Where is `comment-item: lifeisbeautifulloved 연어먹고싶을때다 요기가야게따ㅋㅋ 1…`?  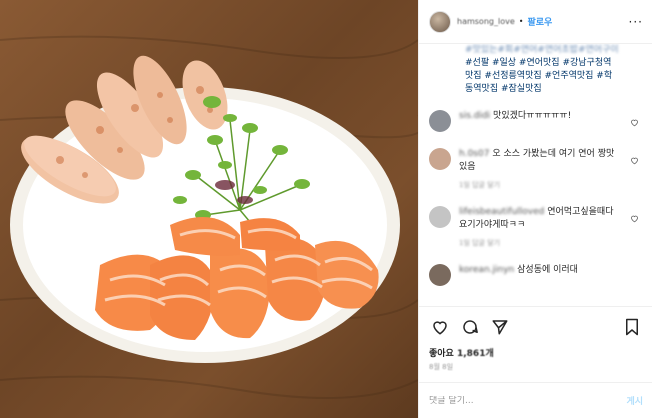 comment-item: lifeisbeautifulloved 연어먹고싶을때다 요기가야게따ㅋㅋ 1… is located at coordinates (536, 228).